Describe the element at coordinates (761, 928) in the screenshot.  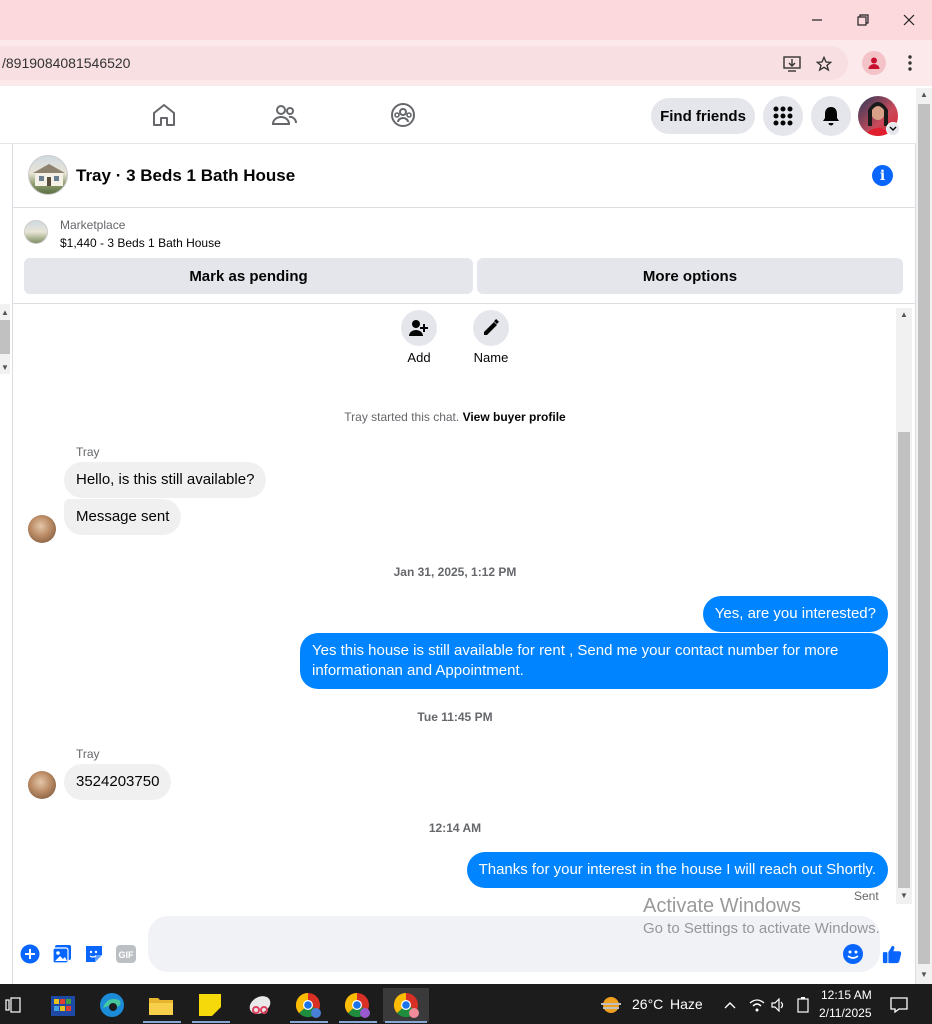
I see `activate-windows-subtitle: Go to Settings to activate Windows.` at that location.